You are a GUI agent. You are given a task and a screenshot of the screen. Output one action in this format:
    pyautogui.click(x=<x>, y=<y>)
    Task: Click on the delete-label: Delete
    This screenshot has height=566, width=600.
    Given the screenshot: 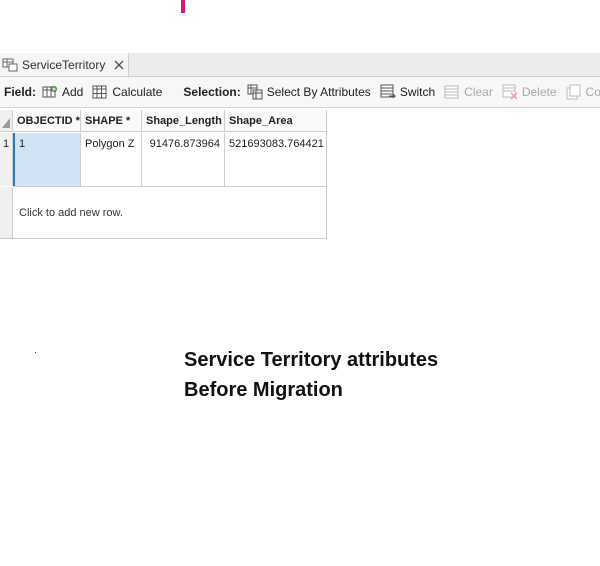 What is the action you would take?
    pyautogui.click(x=539, y=92)
    